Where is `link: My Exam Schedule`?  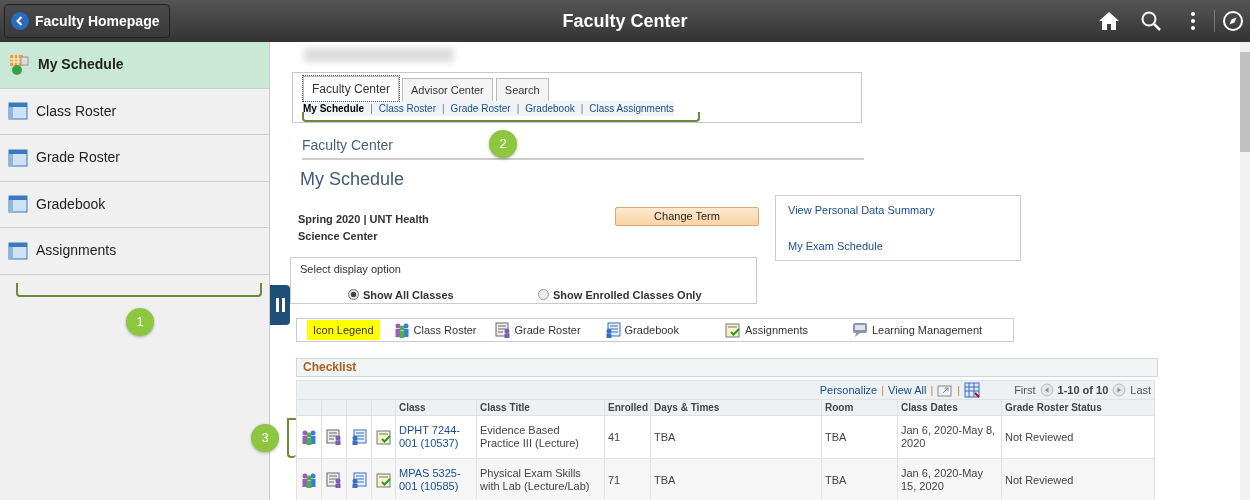 link: My Exam Schedule is located at coordinates (898, 245).